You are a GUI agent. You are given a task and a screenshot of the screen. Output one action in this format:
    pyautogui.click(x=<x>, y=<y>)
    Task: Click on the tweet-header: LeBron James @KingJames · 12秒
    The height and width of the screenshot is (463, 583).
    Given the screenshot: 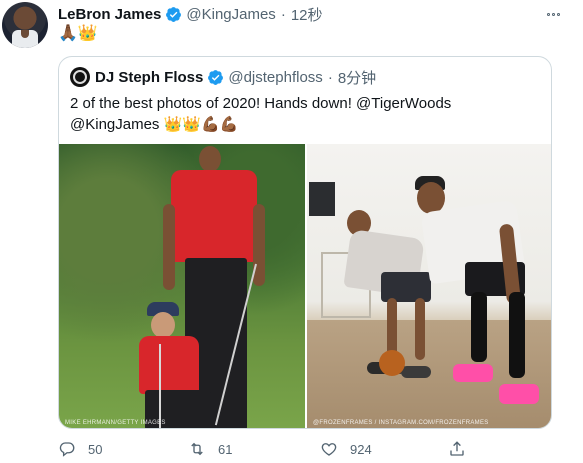 What is the action you would take?
    pyautogui.click(x=190, y=14)
    